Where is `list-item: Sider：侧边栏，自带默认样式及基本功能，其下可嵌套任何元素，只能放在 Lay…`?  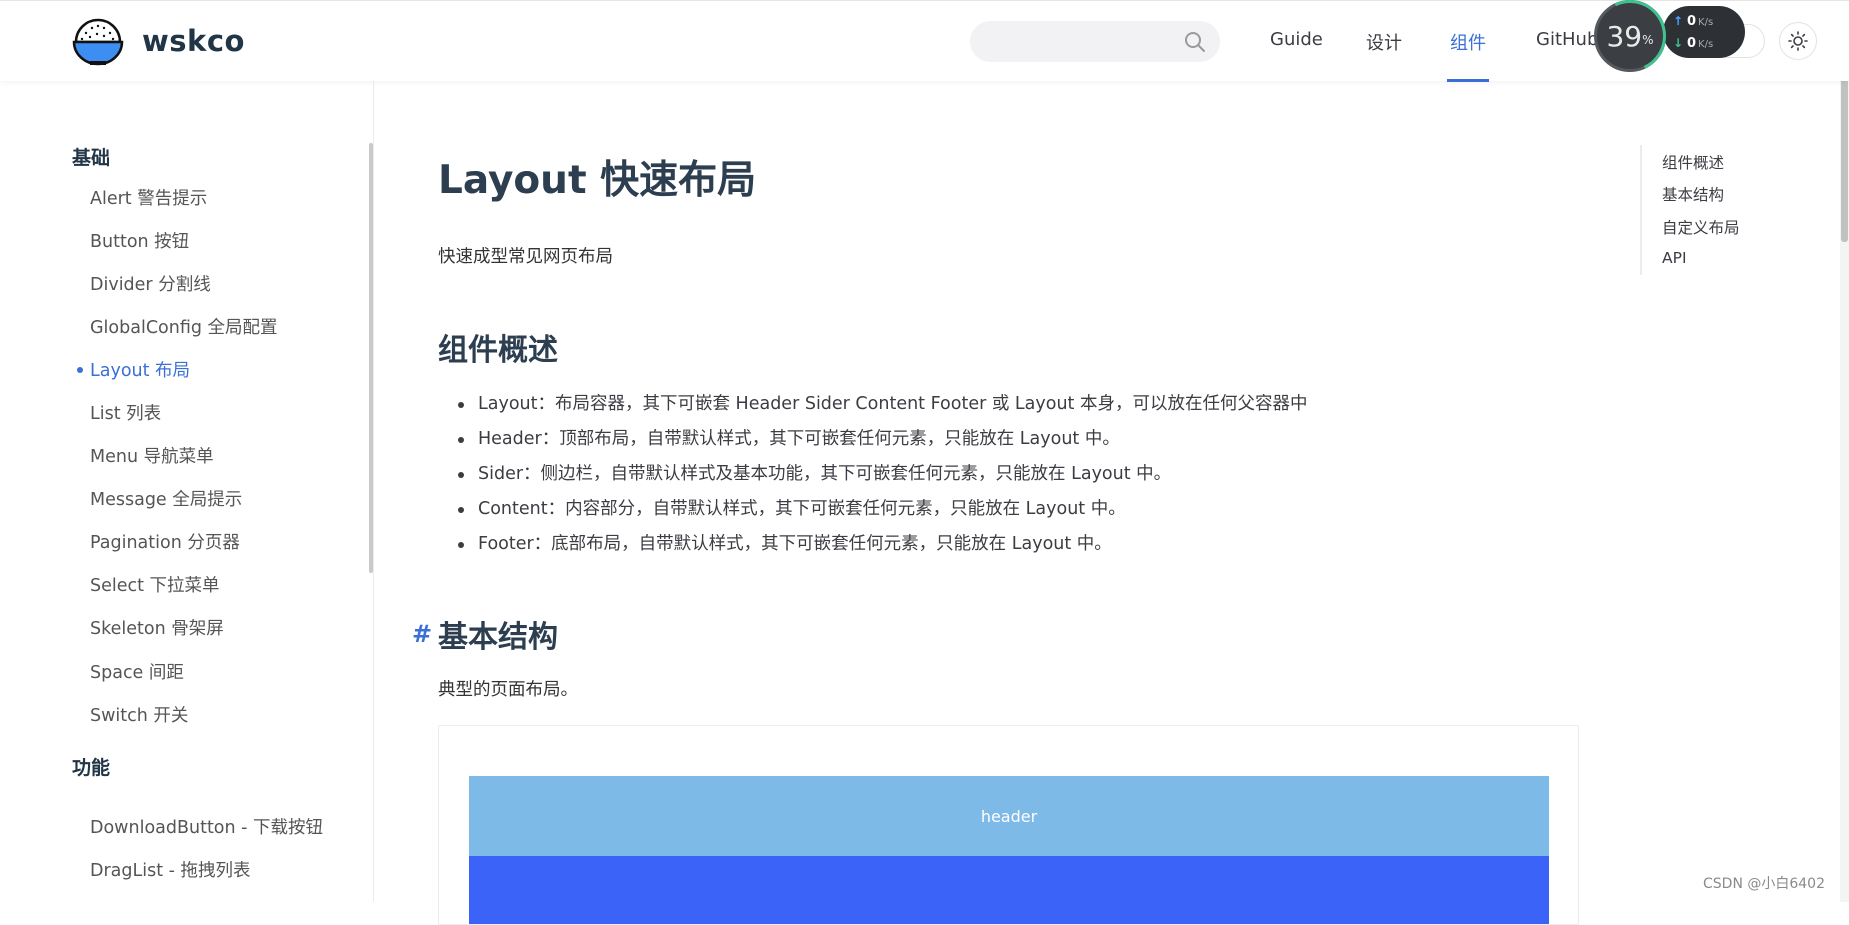 list-item: Sider：侧边栏，自带默认样式及基本功能，其下可嵌套任何元素，只能放在 Lay… is located at coordinates (872, 474).